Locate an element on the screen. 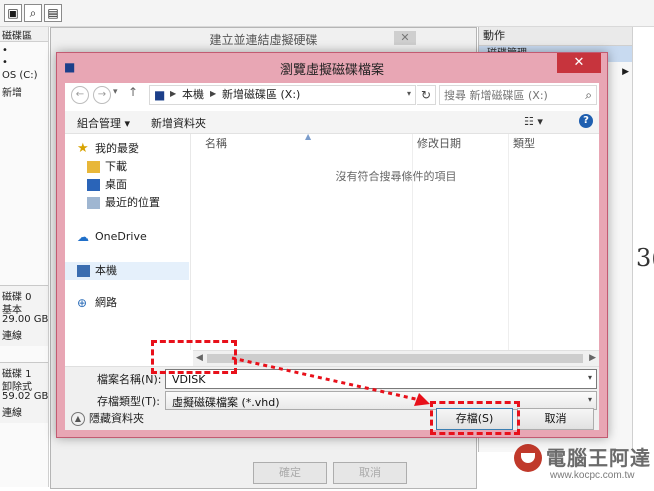 This screenshot has width=654, height=491. annotation-arrow-icon is located at coordinates (330, 381).